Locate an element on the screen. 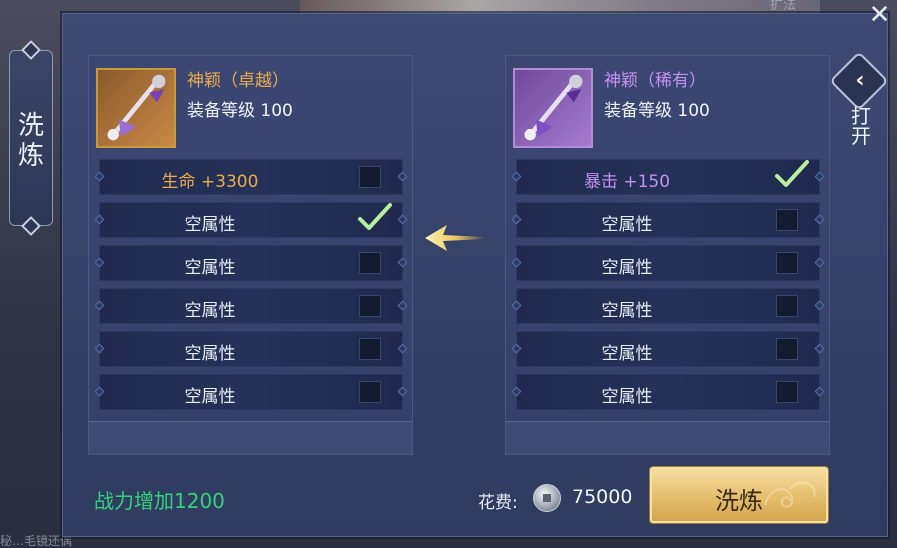 The width and height of the screenshot is (897, 548). chevron-left-icon: ‹ is located at coordinates (860, 81).